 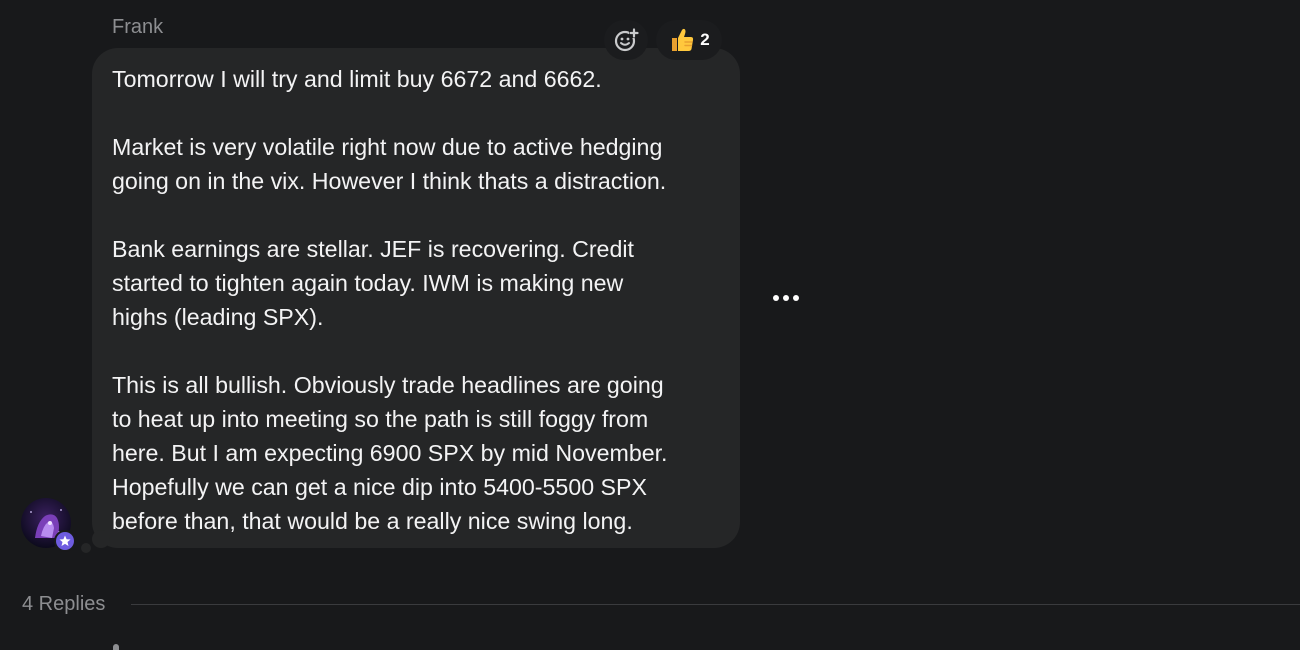 What do you see at coordinates (218, 317) in the screenshot?
I see `message-line: highs (leading SPX).` at bounding box center [218, 317].